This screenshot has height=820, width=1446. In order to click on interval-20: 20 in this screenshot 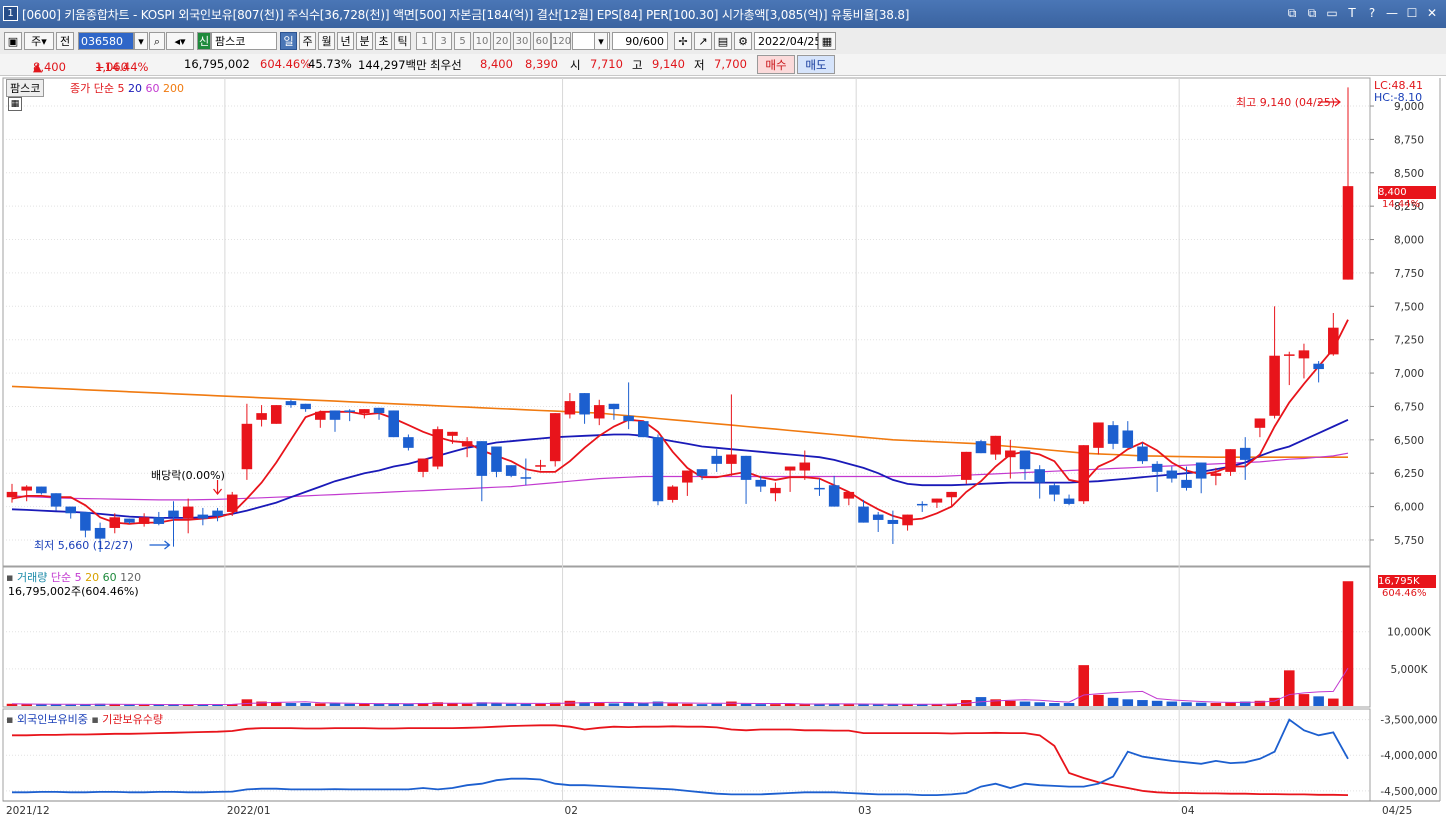, I will do `click(502, 41)`.